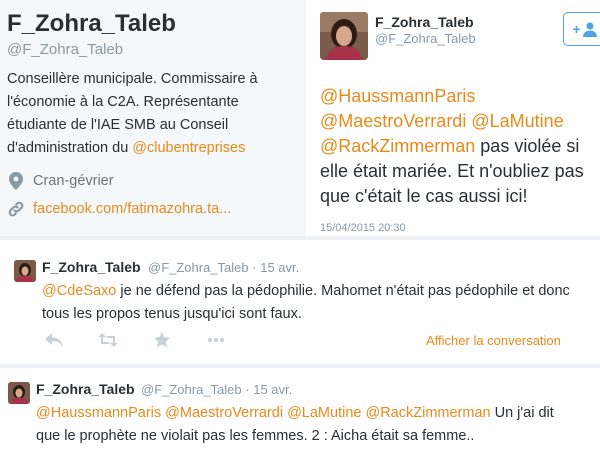 Image resolution: width=600 pixels, height=468 pixels. Describe the element at coordinates (162, 340) in the screenshot. I see `favorite-icon` at that location.